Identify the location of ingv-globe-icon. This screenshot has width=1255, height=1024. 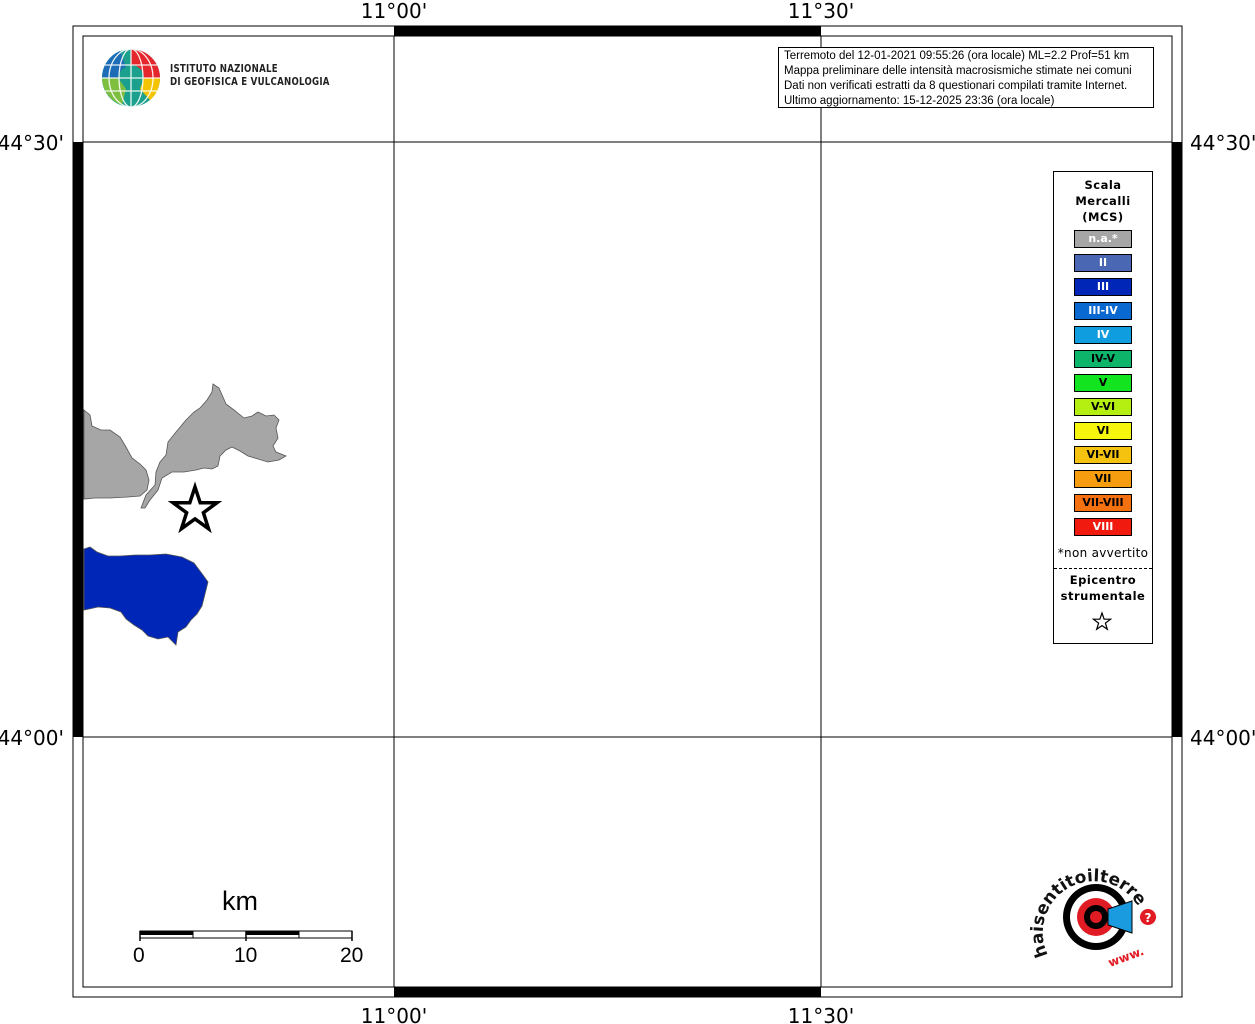
(131, 78).